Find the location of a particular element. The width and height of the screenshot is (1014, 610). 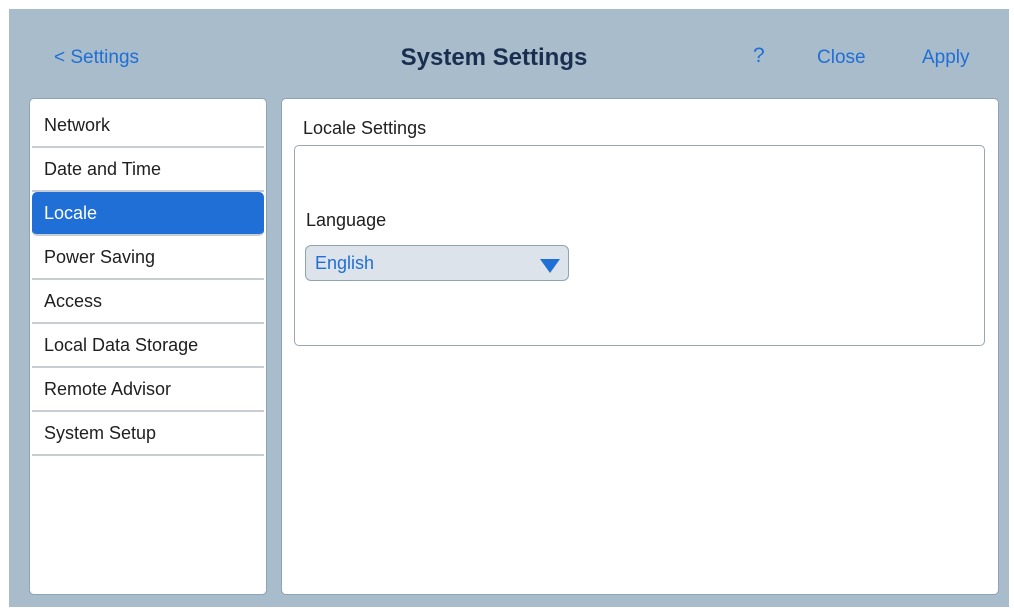

page-title: System Settings is located at coordinates (494, 57).